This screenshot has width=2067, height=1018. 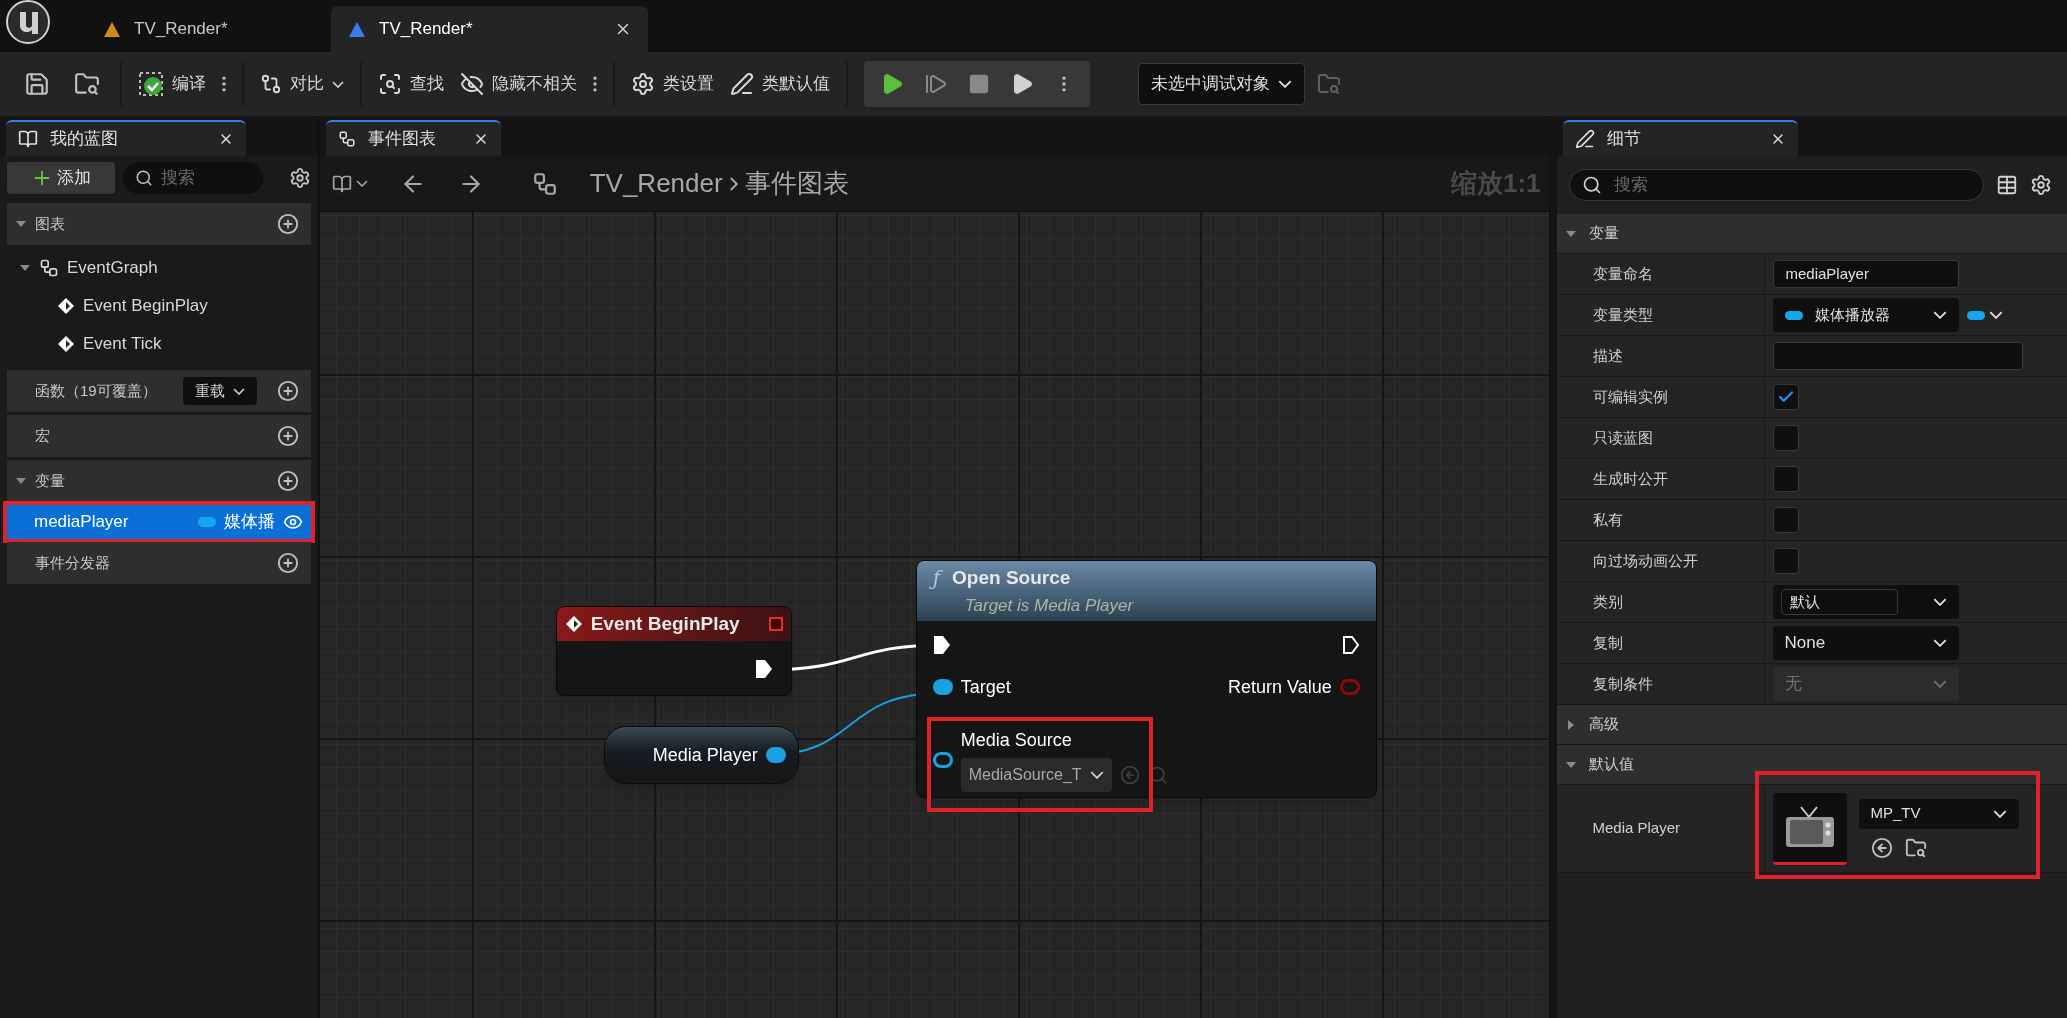 I want to click on use-selected-icon, so click(x=1881, y=847).